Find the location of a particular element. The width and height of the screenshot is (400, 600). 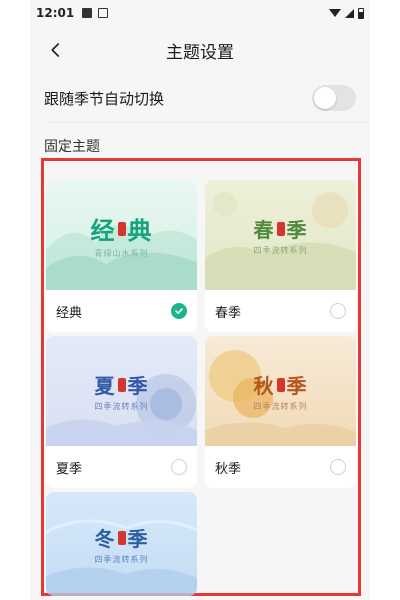

toggle-knob is located at coordinates (325, 98).